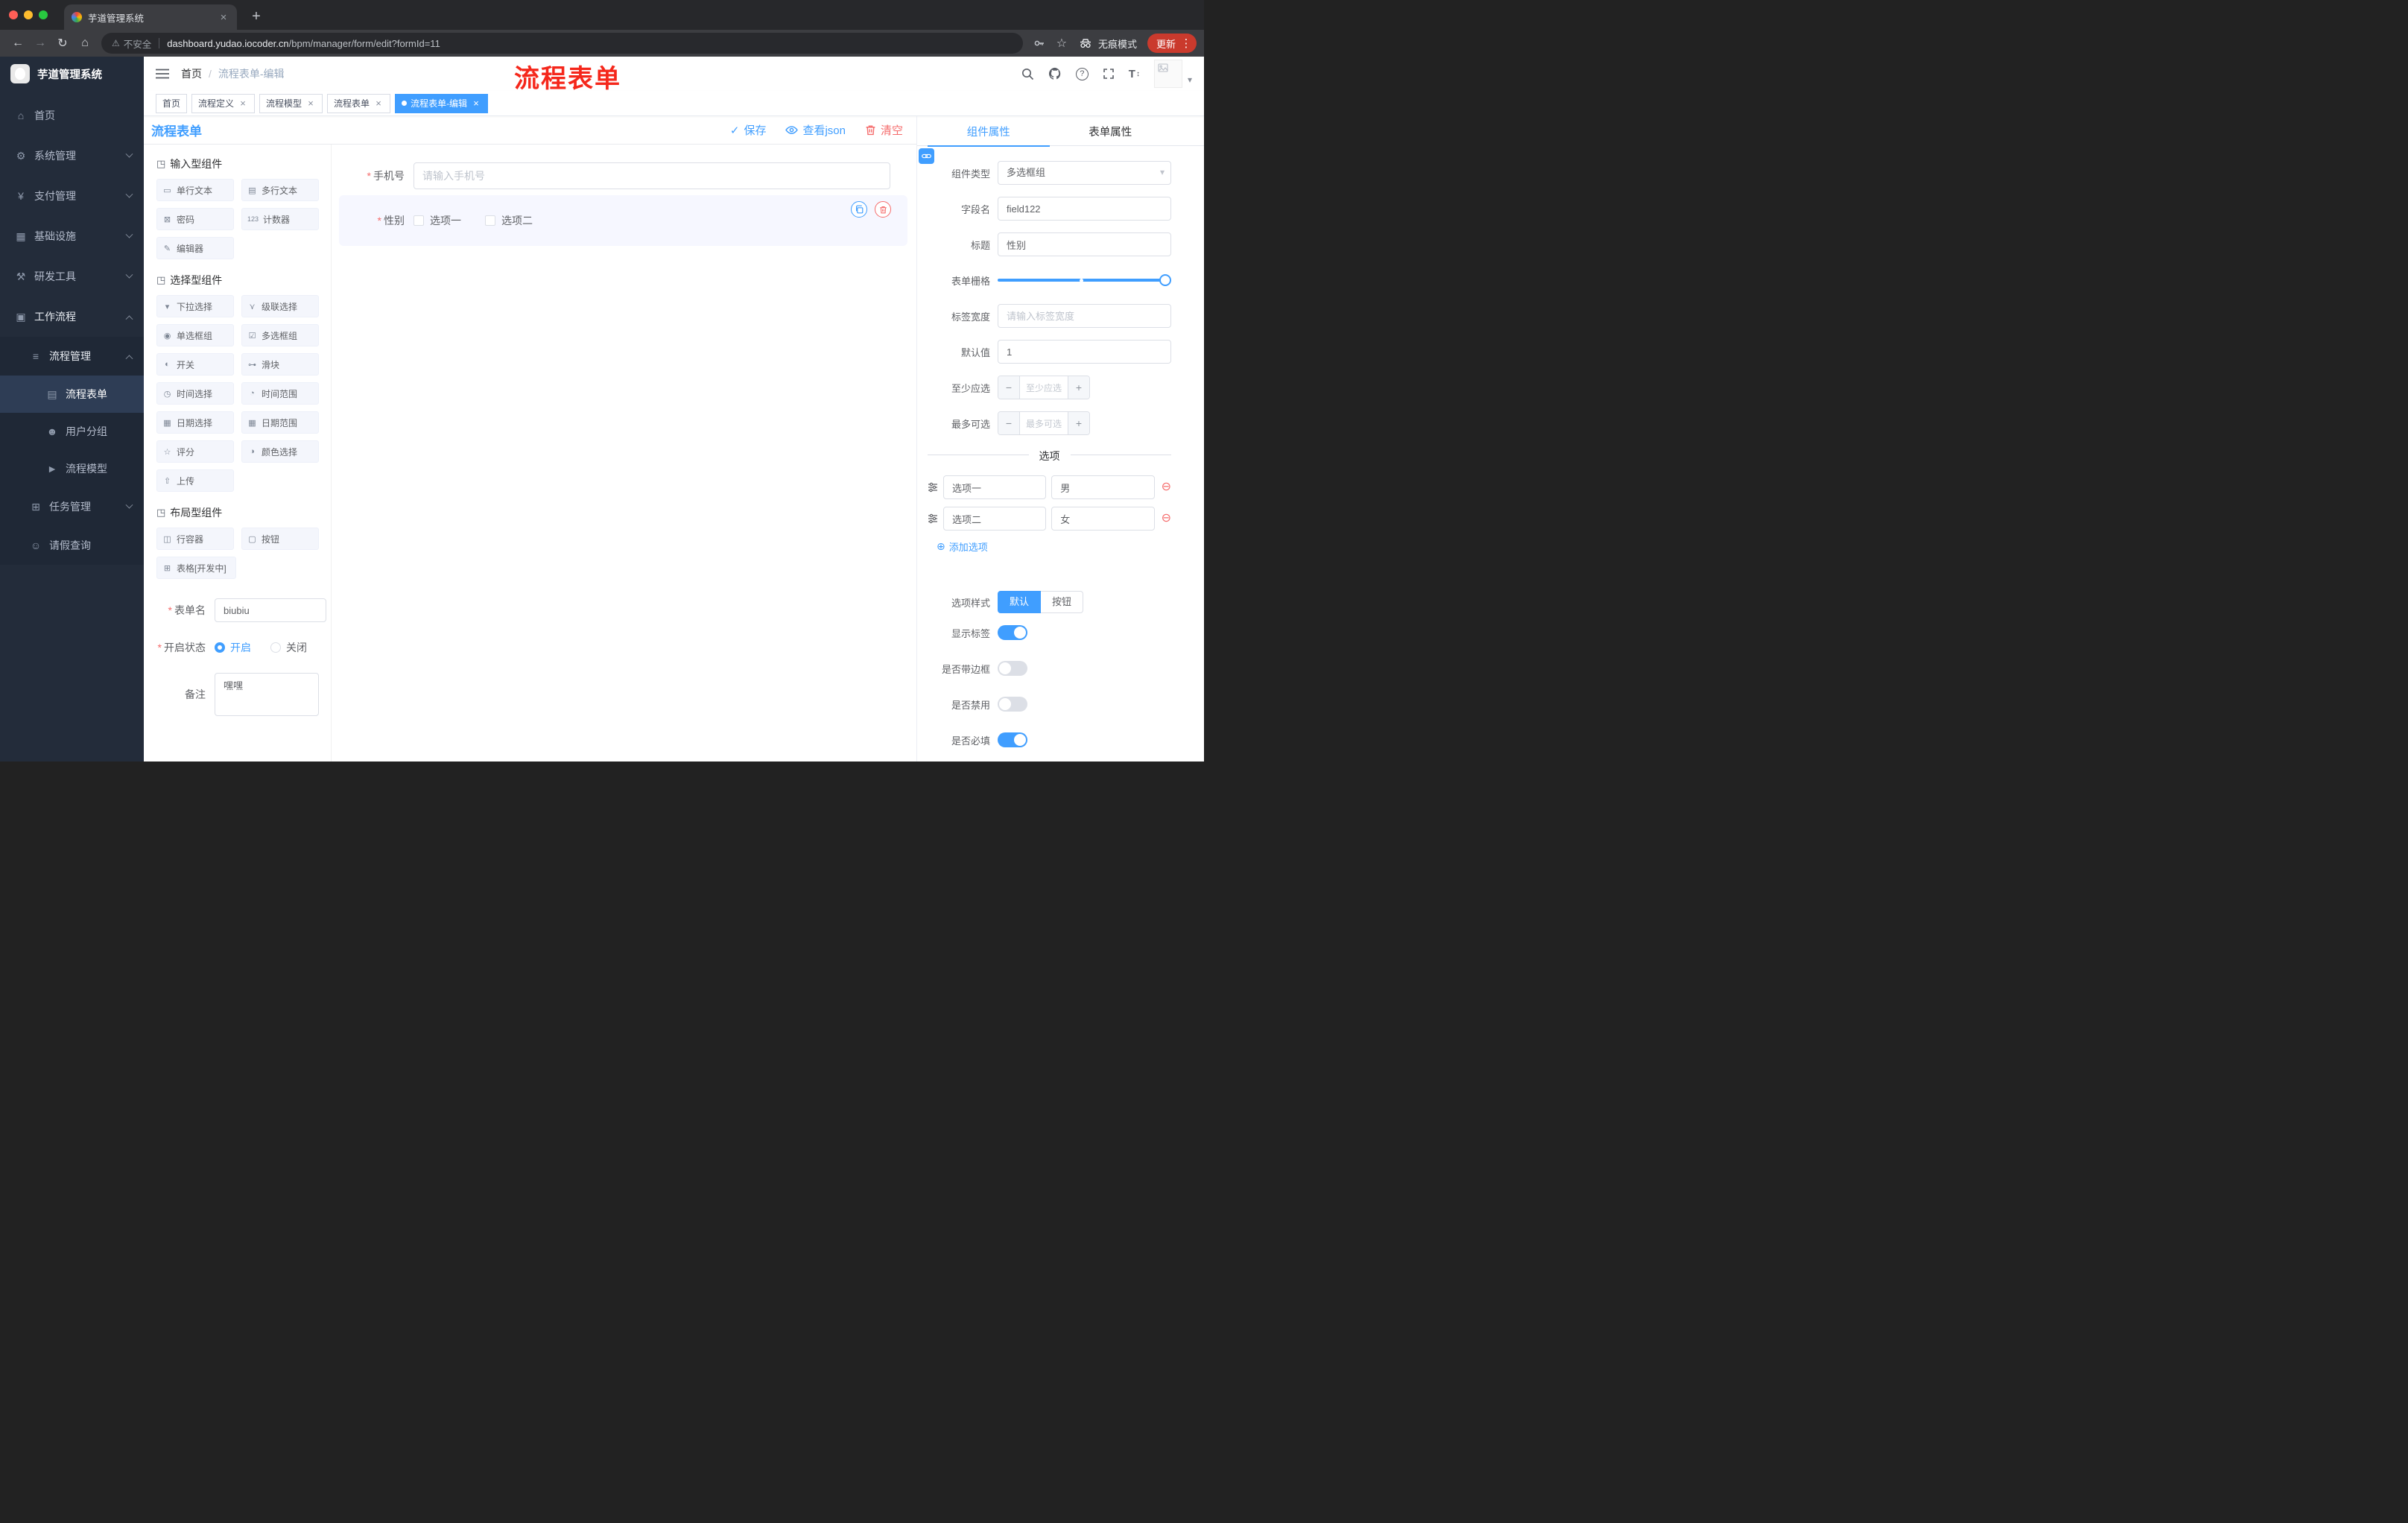  What do you see at coordinates (280, 335) in the screenshot?
I see `palette-item-checkbox-group: ☑ 多选框组` at bounding box center [280, 335].